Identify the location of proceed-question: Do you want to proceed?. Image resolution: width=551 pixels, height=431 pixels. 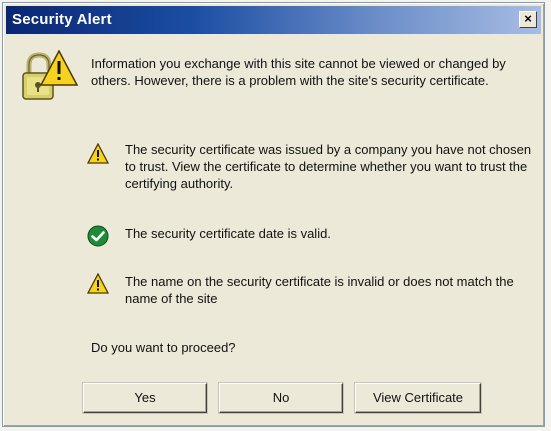
(163, 347).